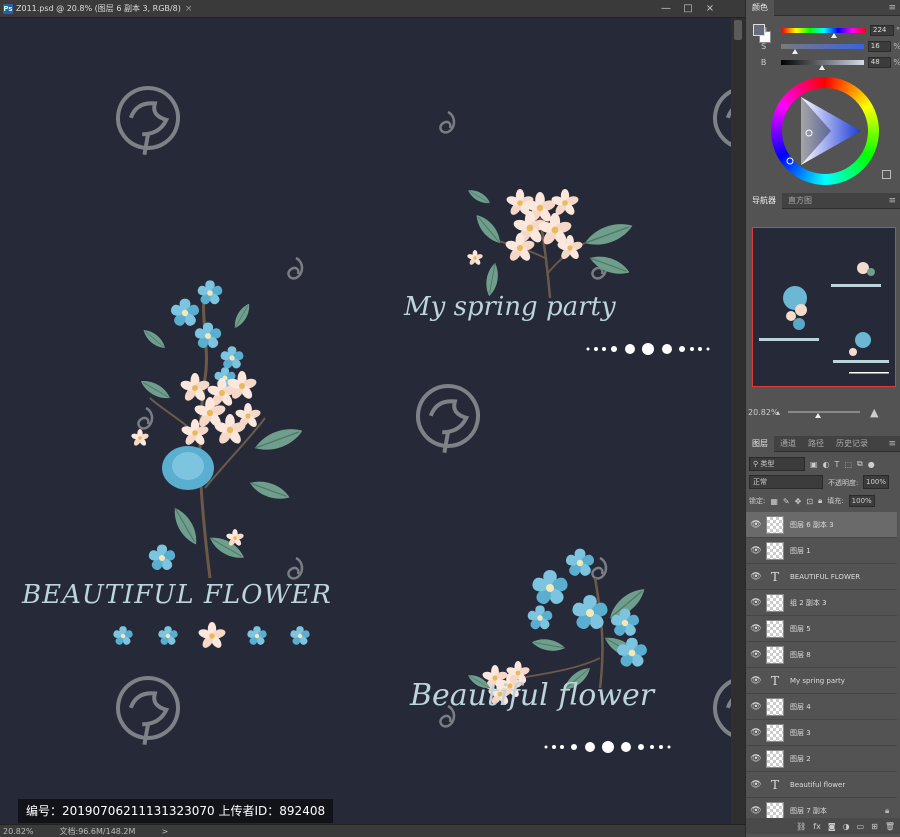 The width and height of the screenshot is (900, 837). Describe the element at coordinates (189, 9) in the screenshot. I see `document-close-button: ×` at that location.